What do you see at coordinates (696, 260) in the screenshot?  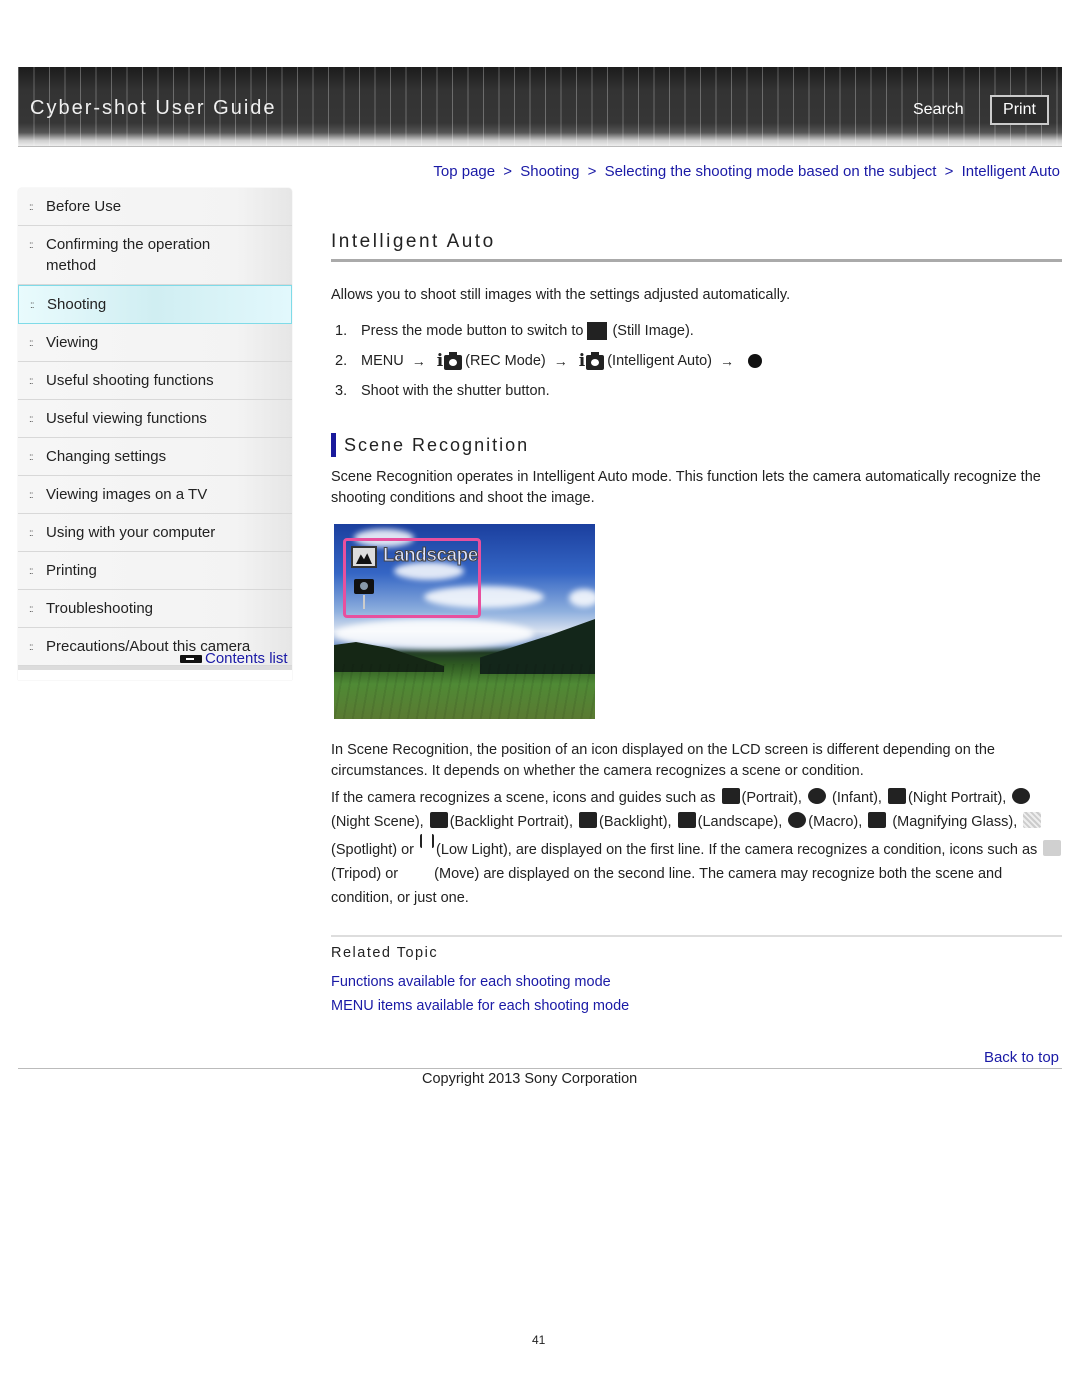 I see `title-divider` at bounding box center [696, 260].